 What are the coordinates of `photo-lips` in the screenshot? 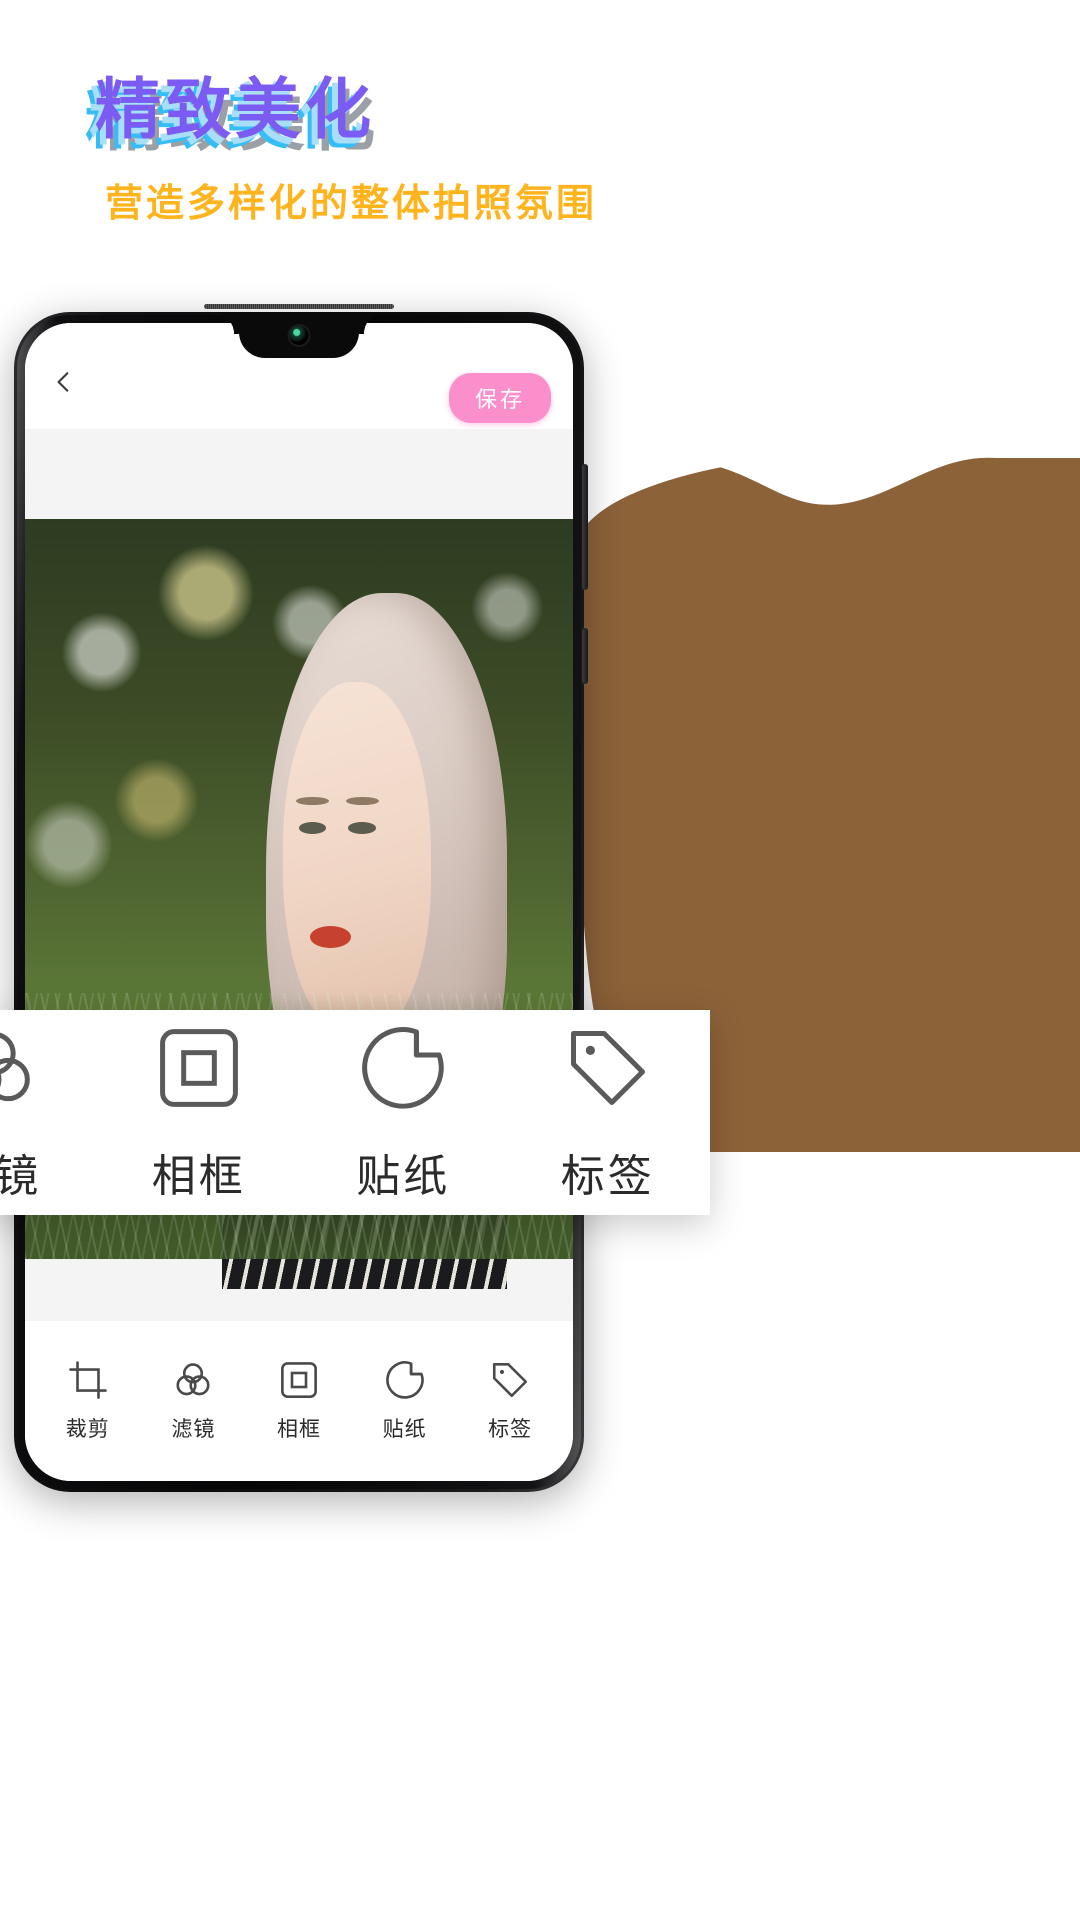 It's located at (330, 937).